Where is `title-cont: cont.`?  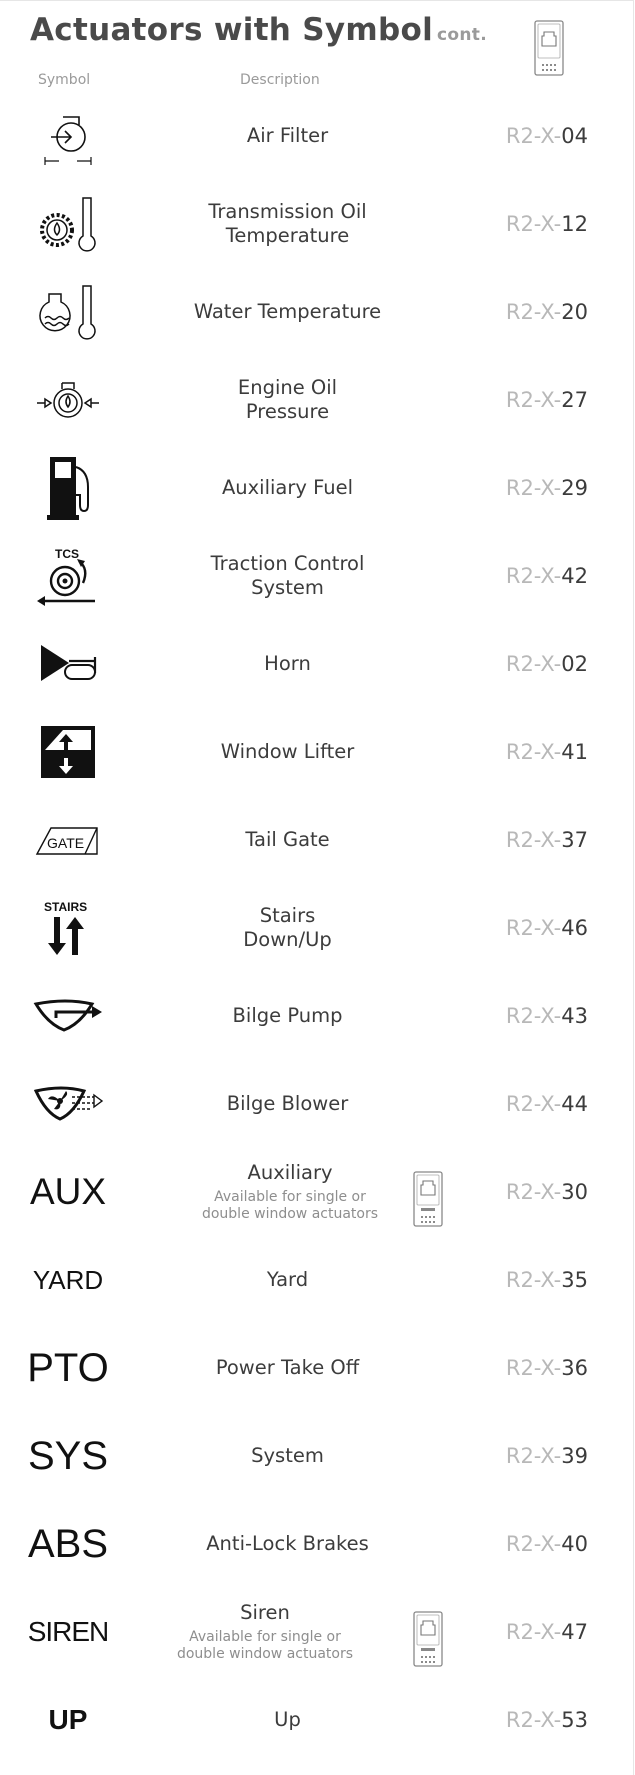 title-cont: cont. is located at coordinates (462, 35).